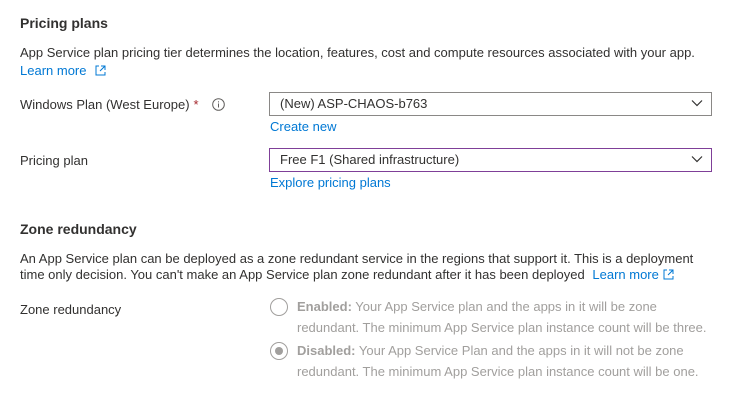 The image size is (749, 394). I want to click on pricing-plan-value: Free F1 (Shared infrastructure), so click(370, 159).